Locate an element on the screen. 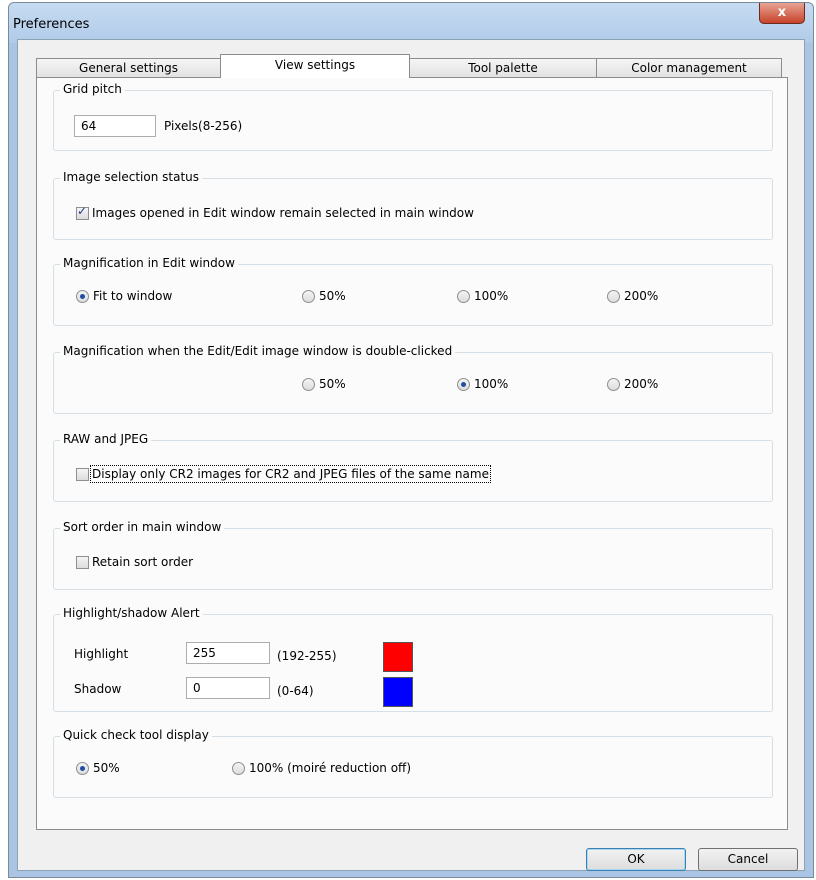  quick-check-100-label: 100% (moiré reduction off) is located at coordinates (330, 768).